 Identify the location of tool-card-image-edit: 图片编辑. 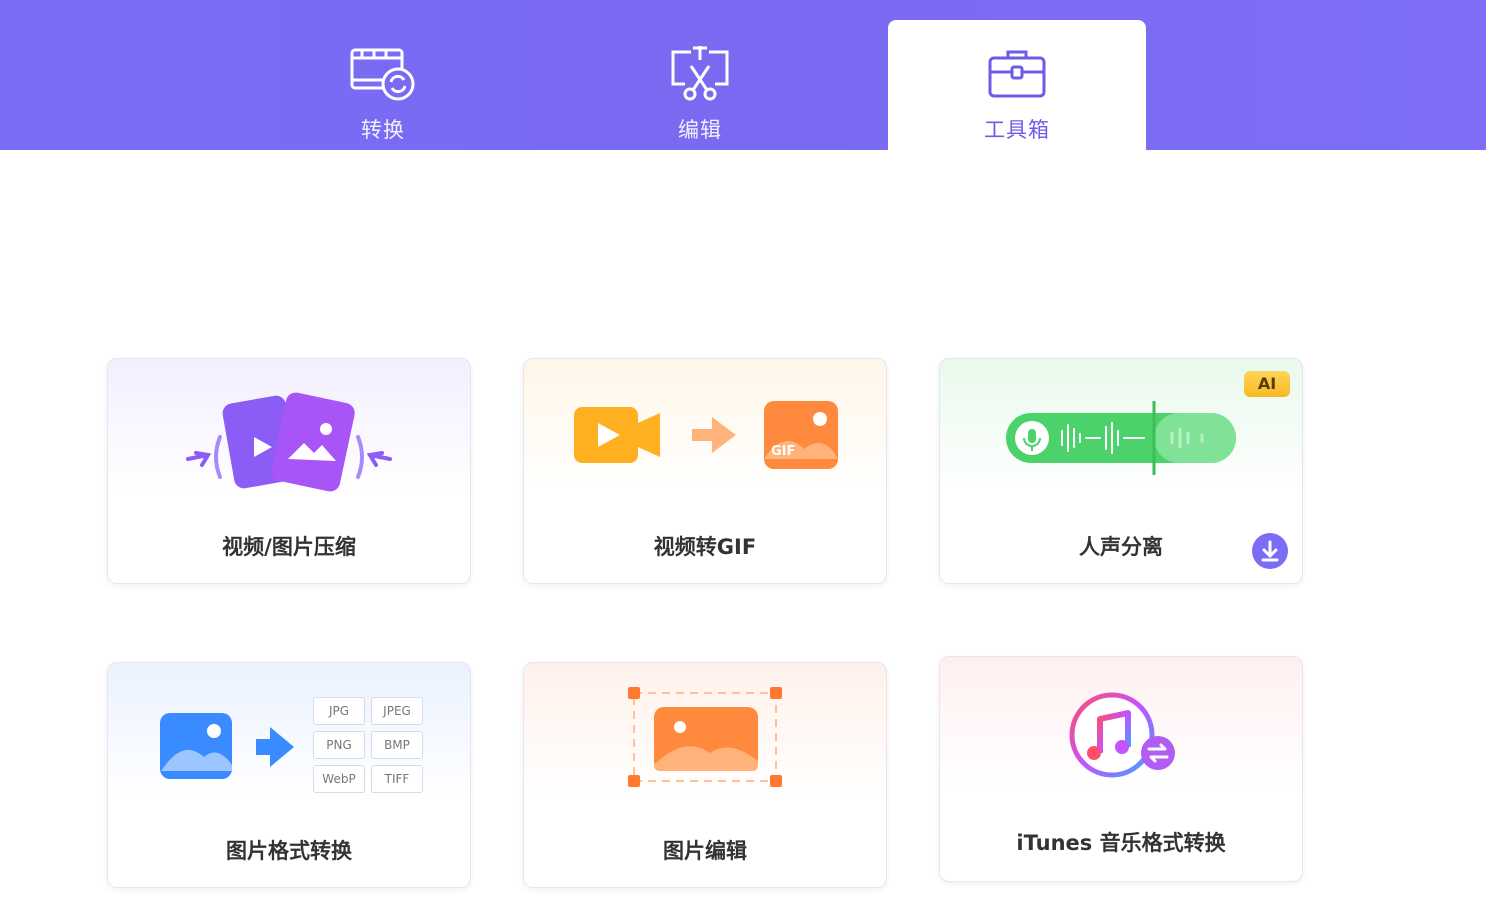
(705, 775).